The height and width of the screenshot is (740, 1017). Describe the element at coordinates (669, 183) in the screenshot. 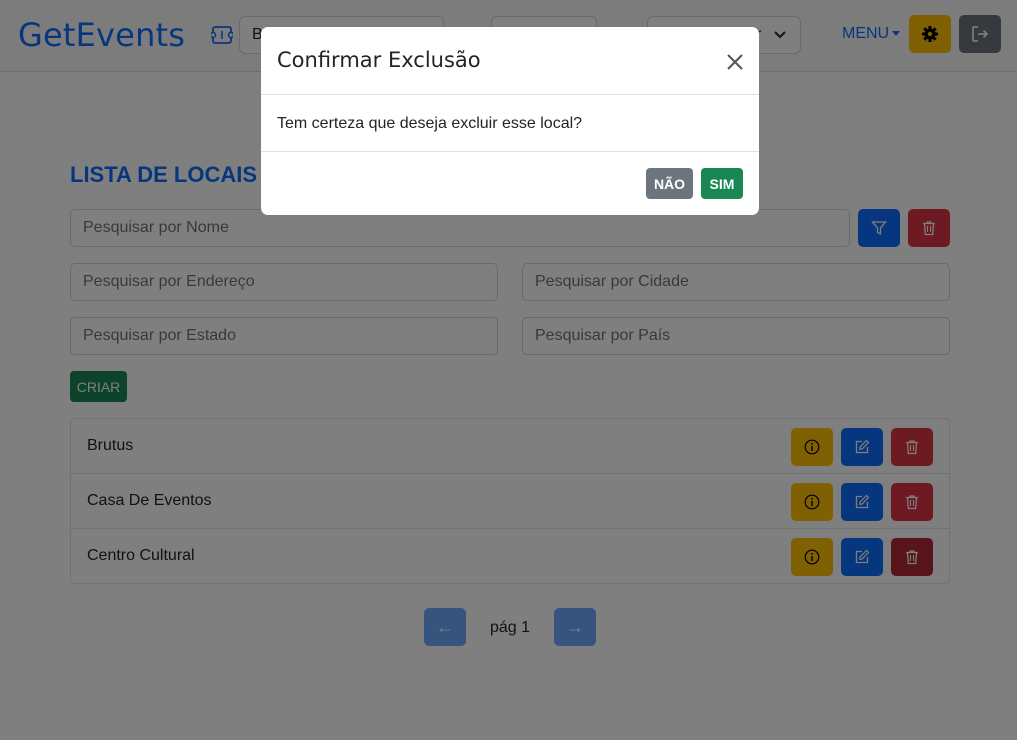

I see `no-button: NÃO` at that location.